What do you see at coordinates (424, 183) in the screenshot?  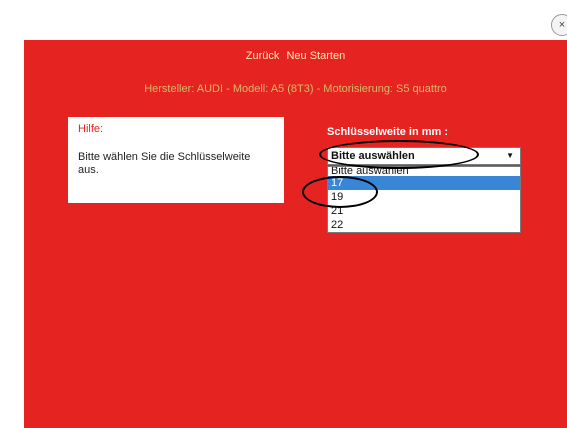 I see `dropdown-option-17: 17` at bounding box center [424, 183].